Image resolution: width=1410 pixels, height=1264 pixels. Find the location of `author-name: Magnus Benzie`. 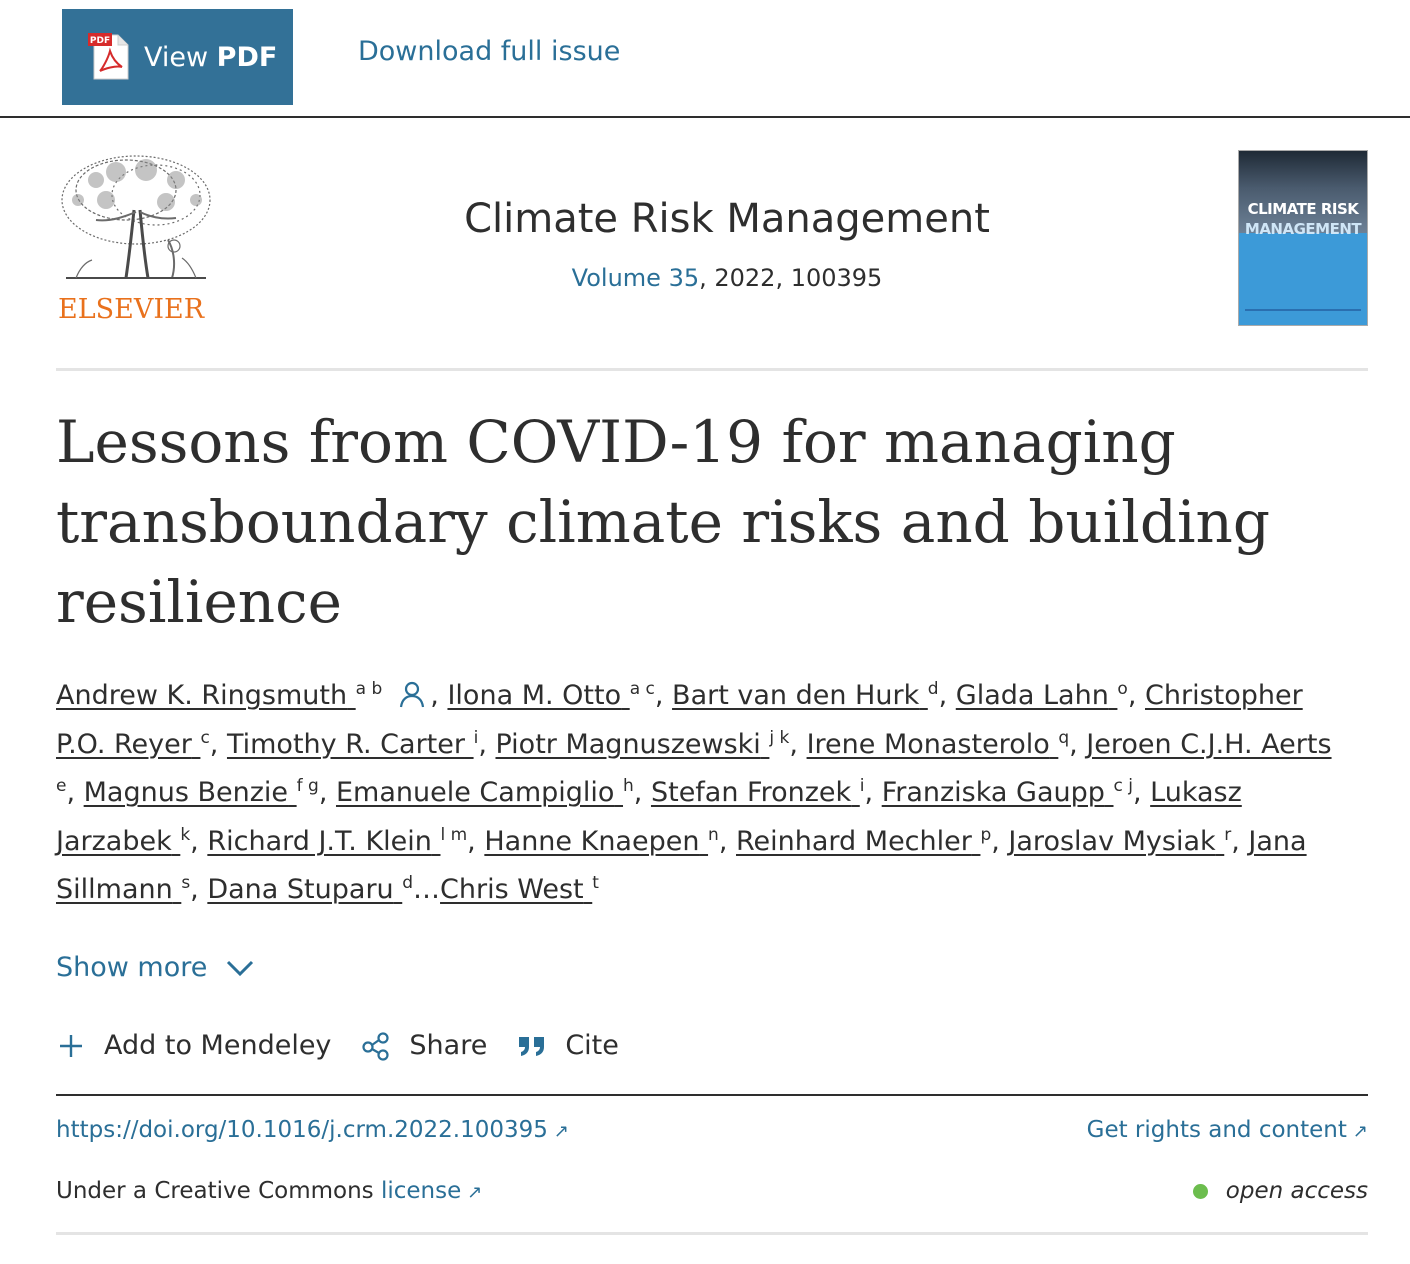

author-name: Magnus Benzie is located at coordinates (186, 792).